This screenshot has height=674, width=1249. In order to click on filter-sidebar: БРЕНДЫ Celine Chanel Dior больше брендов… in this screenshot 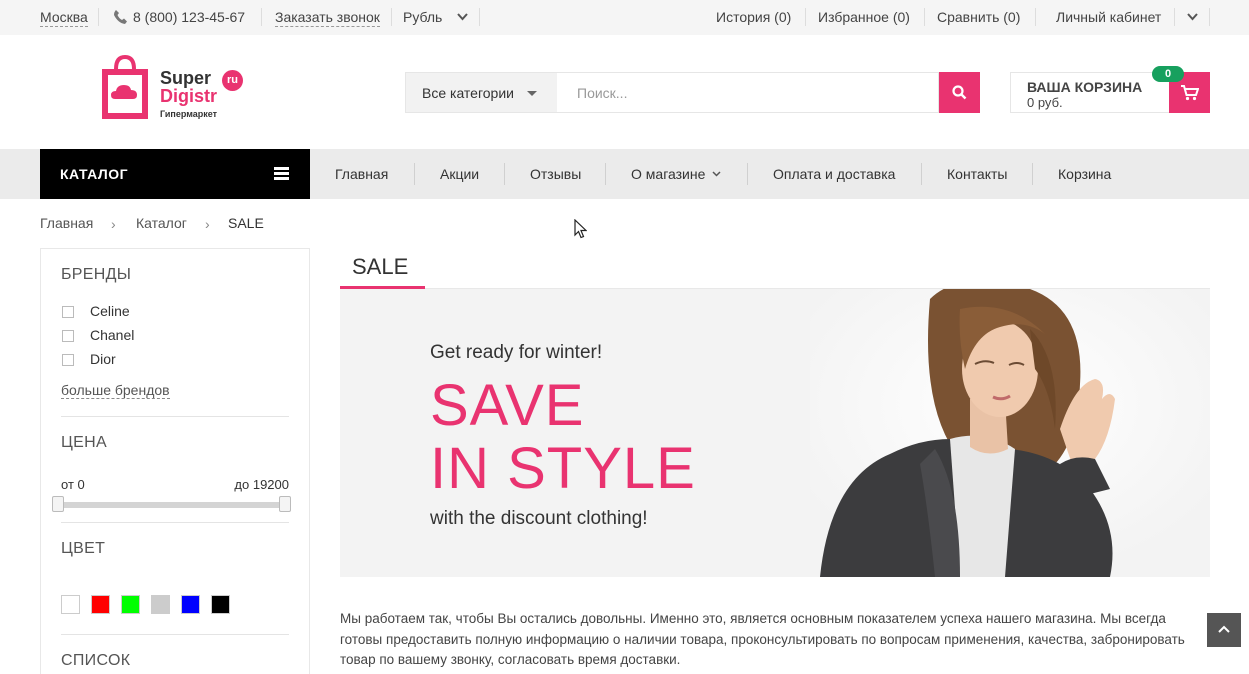, I will do `click(175, 461)`.